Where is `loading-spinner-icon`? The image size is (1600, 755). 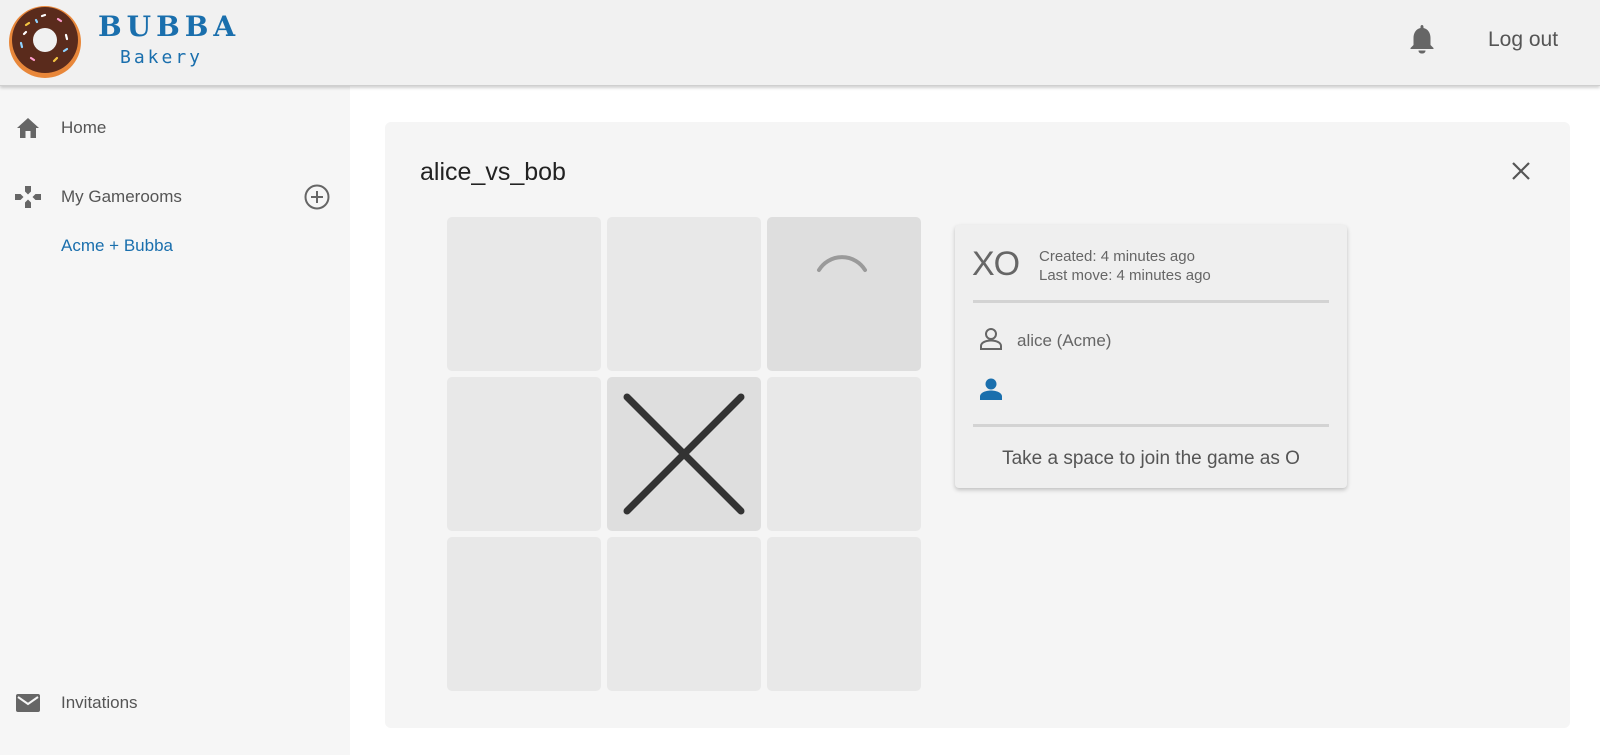 loading-spinner-icon is located at coordinates (842, 263).